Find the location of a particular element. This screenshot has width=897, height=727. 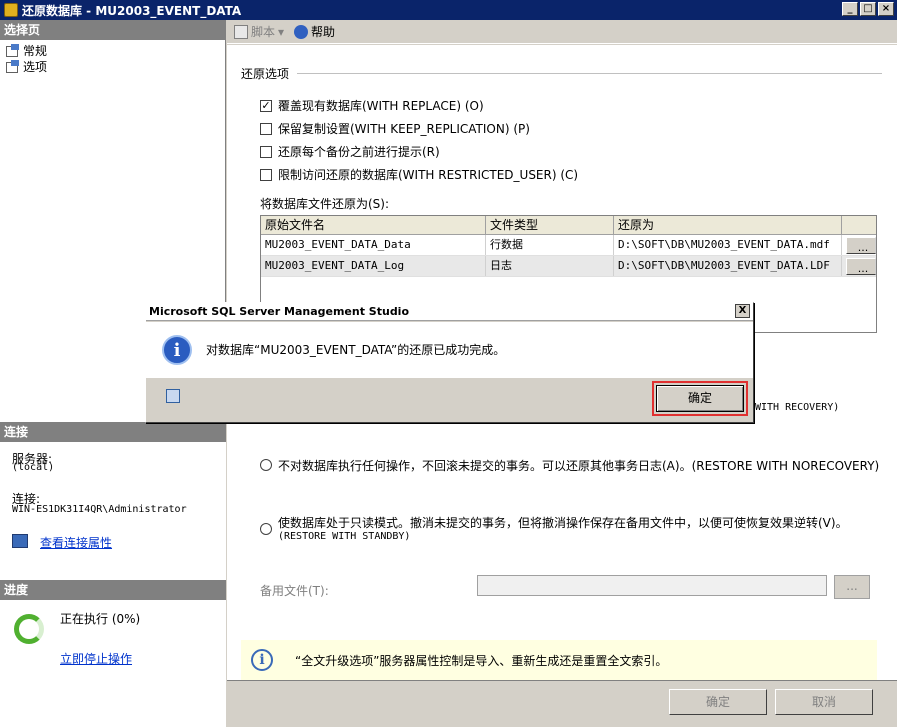

chevron-down-icon: ▾ is located at coordinates (281, 31).